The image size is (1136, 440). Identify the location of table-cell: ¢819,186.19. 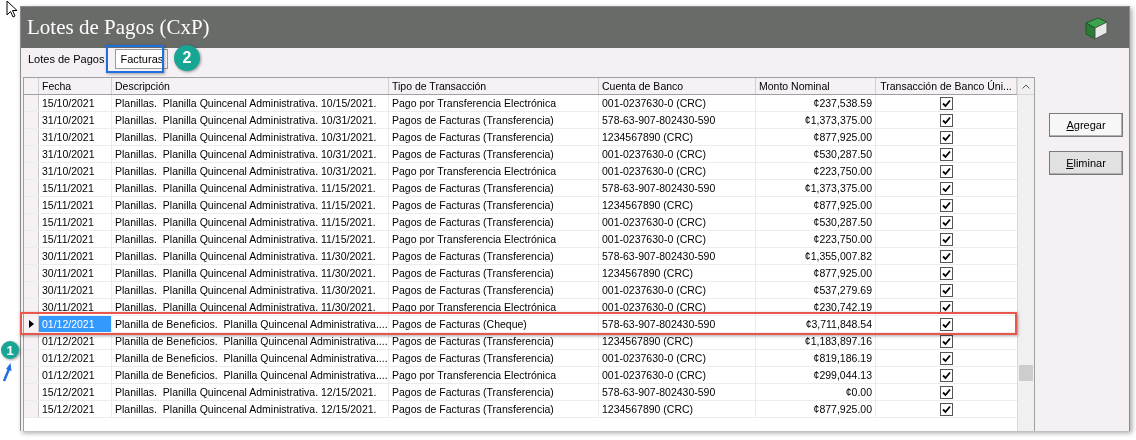
(816, 358).